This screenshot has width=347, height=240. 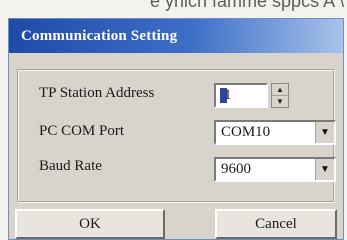 I want to click on tp-station-address-spinner: ▲ ▼, so click(x=280, y=95).